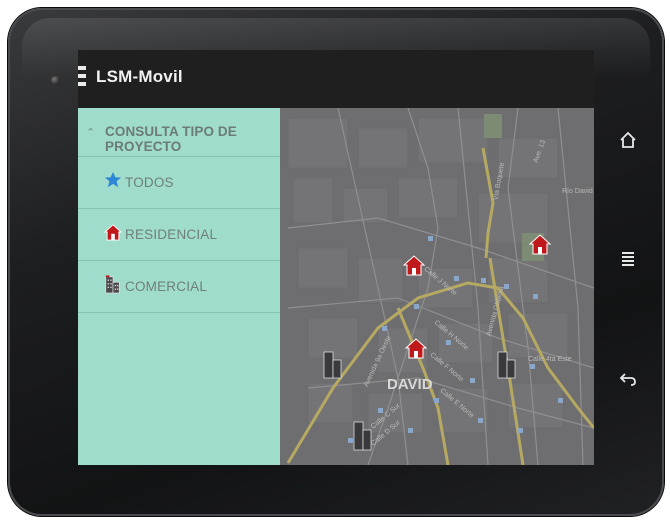 This screenshot has width=670, height=520. I want to click on map-street-label: Calle 4ta Este, so click(550, 359).